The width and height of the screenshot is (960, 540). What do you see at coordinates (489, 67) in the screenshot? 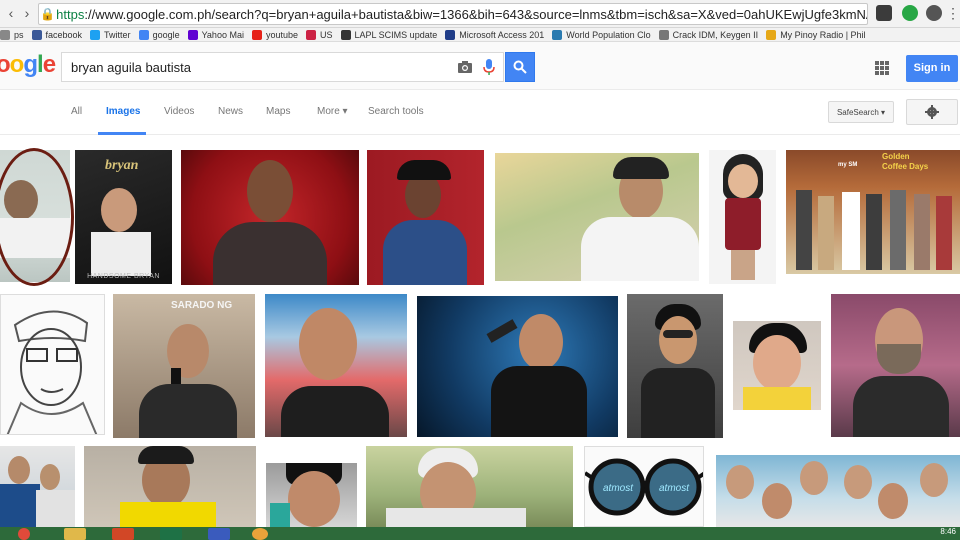
I see `microphone-icon` at bounding box center [489, 67].